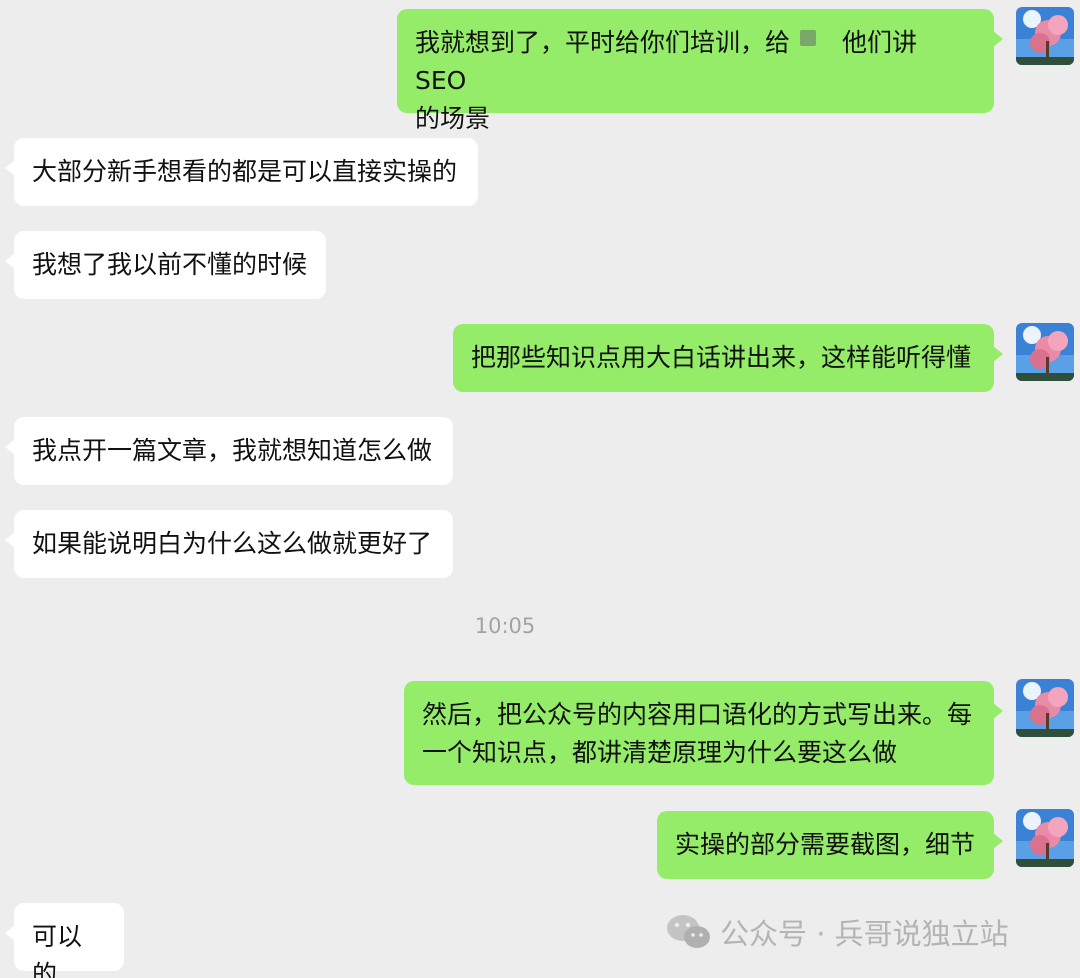  Describe the element at coordinates (689, 932) in the screenshot. I see `wechat-icon` at that location.